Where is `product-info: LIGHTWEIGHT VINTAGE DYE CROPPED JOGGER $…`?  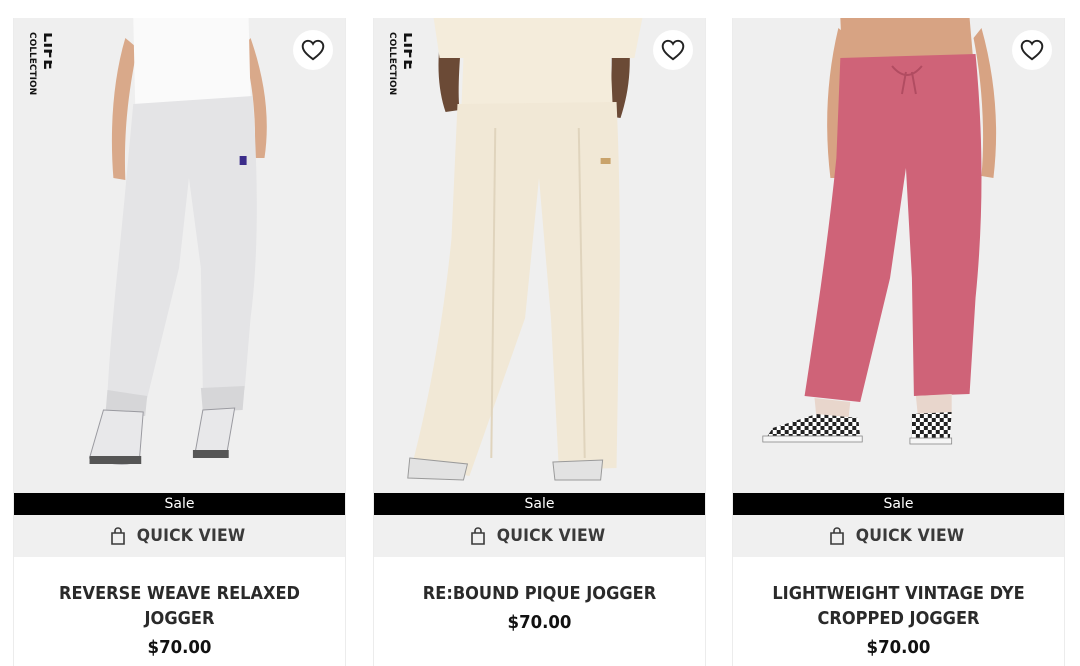
product-info: LIGHTWEIGHT VINTAGE DYE CROPPED JOGGER $… is located at coordinates (898, 621).